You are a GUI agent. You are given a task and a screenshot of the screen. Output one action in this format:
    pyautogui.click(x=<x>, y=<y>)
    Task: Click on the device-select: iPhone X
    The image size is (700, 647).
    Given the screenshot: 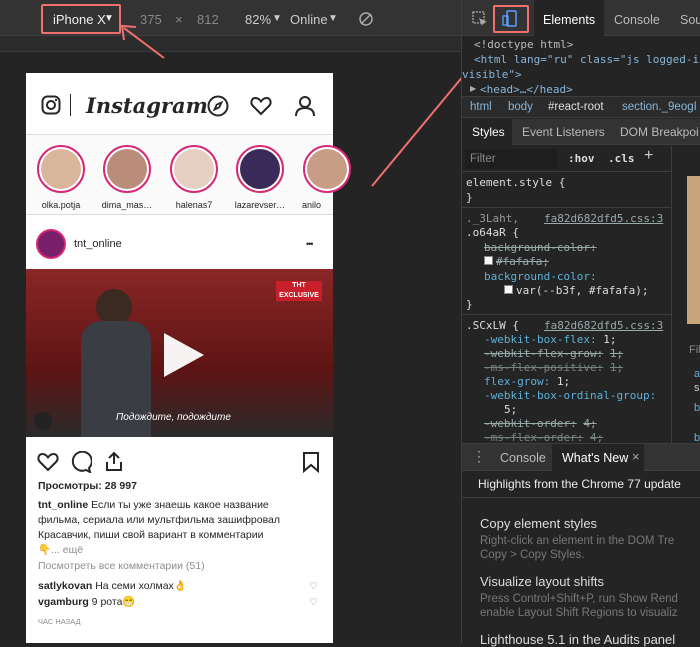 What is the action you would take?
    pyautogui.click(x=79, y=19)
    